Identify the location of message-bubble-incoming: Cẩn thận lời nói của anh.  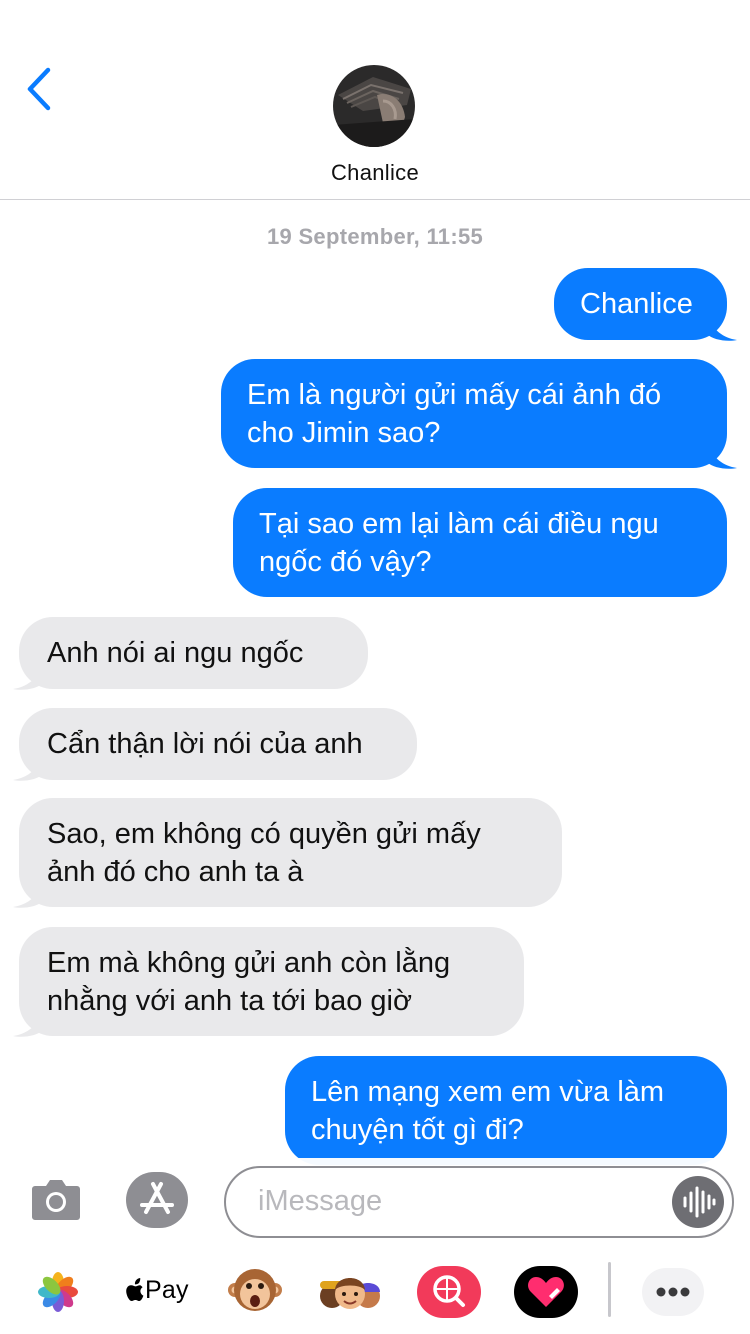
(218, 744).